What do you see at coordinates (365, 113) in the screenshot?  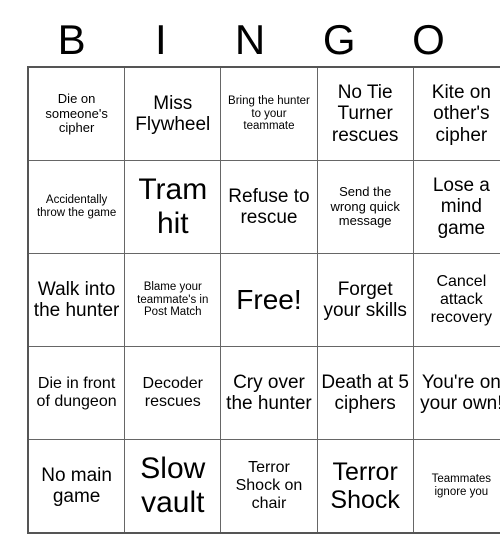 I see `bingo-cell: No Tie Turner rescues` at bounding box center [365, 113].